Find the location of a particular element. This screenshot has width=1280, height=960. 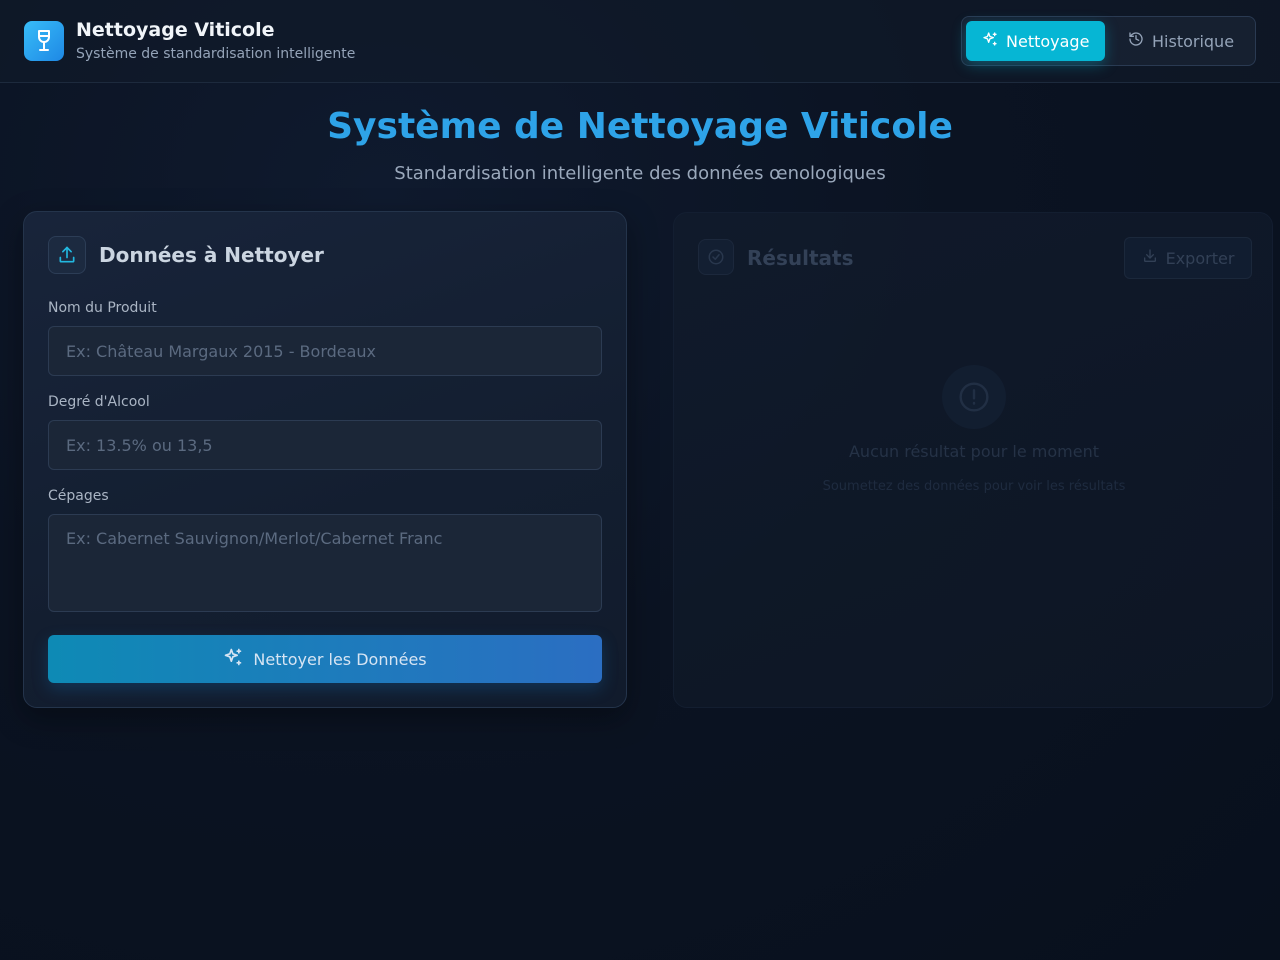

tab-nettoyage: Nettoyage is located at coordinates (1035, 41).